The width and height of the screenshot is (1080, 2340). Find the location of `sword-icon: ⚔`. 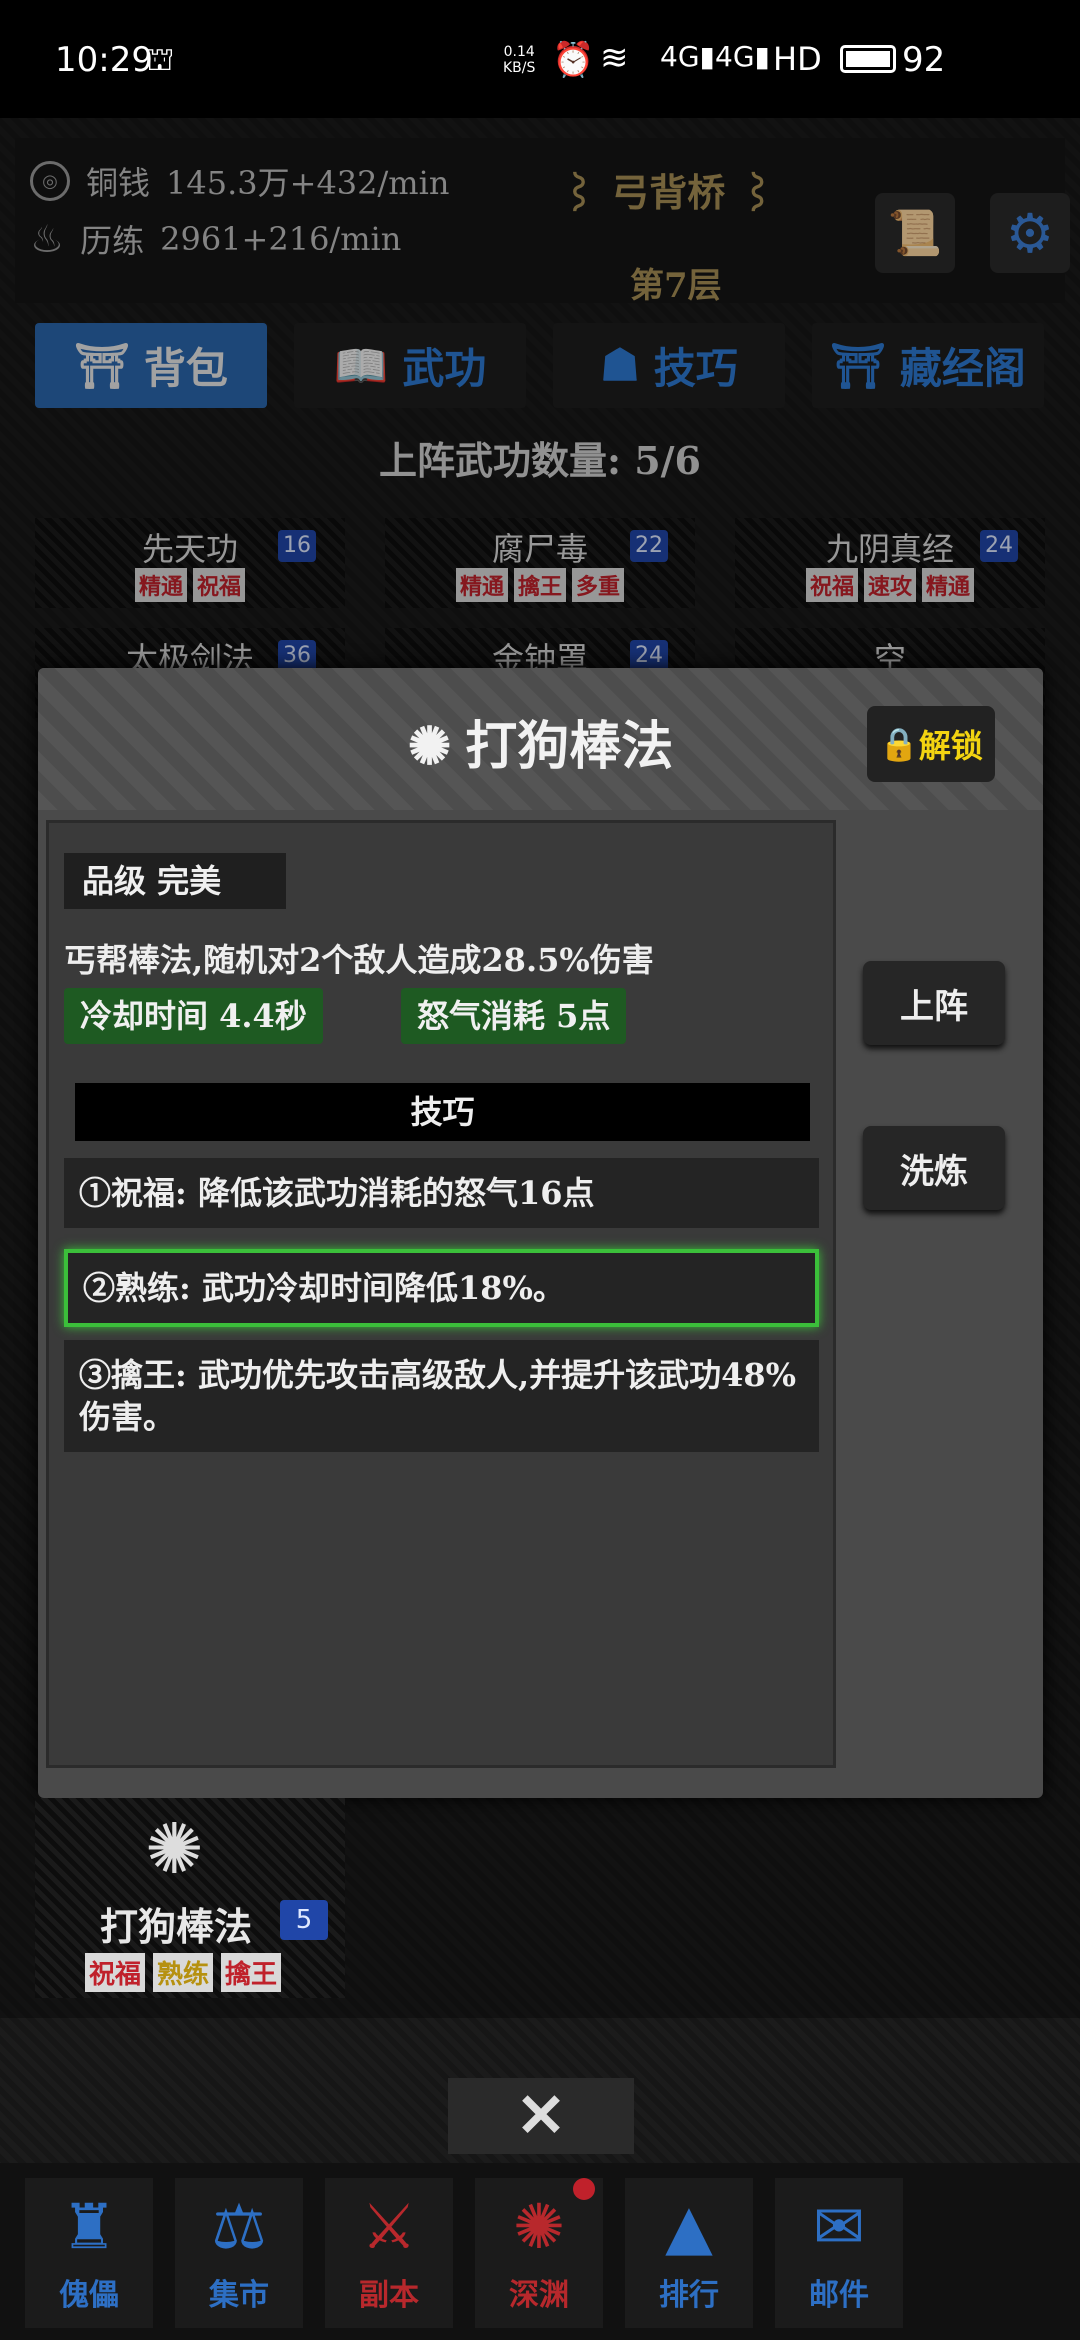

sword-icon: ⚔ is located at coordinates (389, 2226).